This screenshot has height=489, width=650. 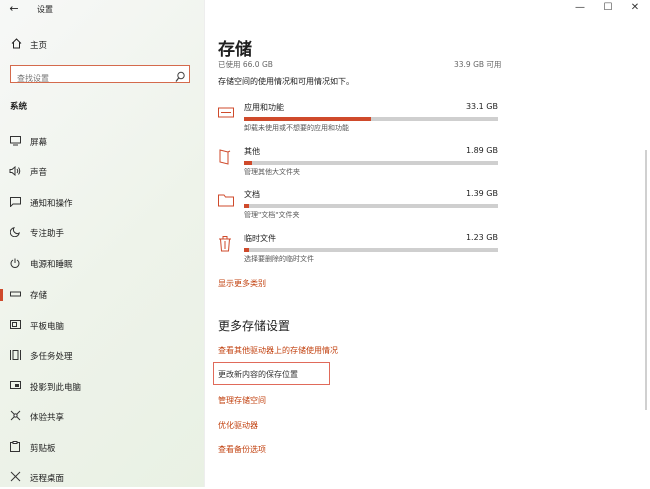 What do you see at coordinates (14, 9) in the screenshot?
I see `back-button: ←` at bounding box center [14, 9].